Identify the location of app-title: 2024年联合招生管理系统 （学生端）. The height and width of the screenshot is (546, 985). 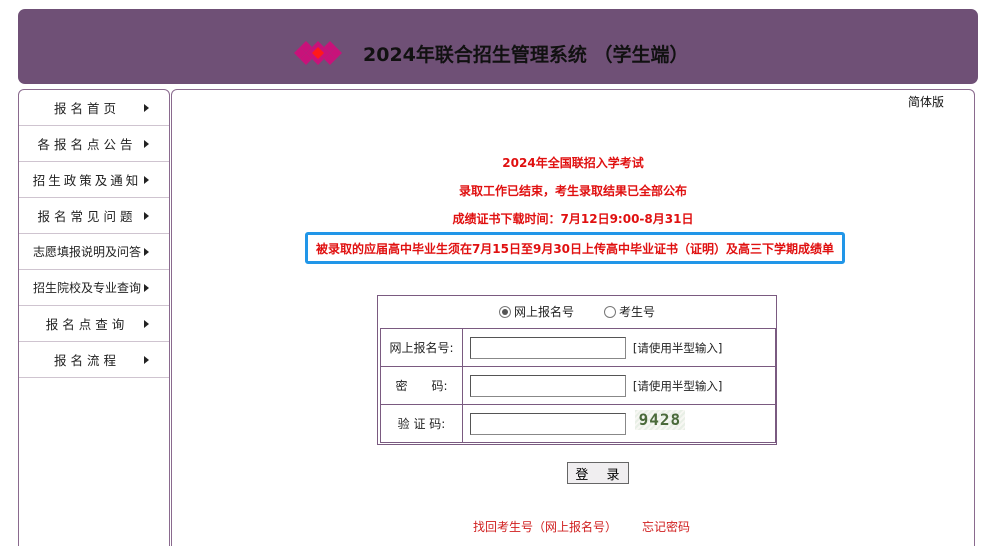
(526, 55).